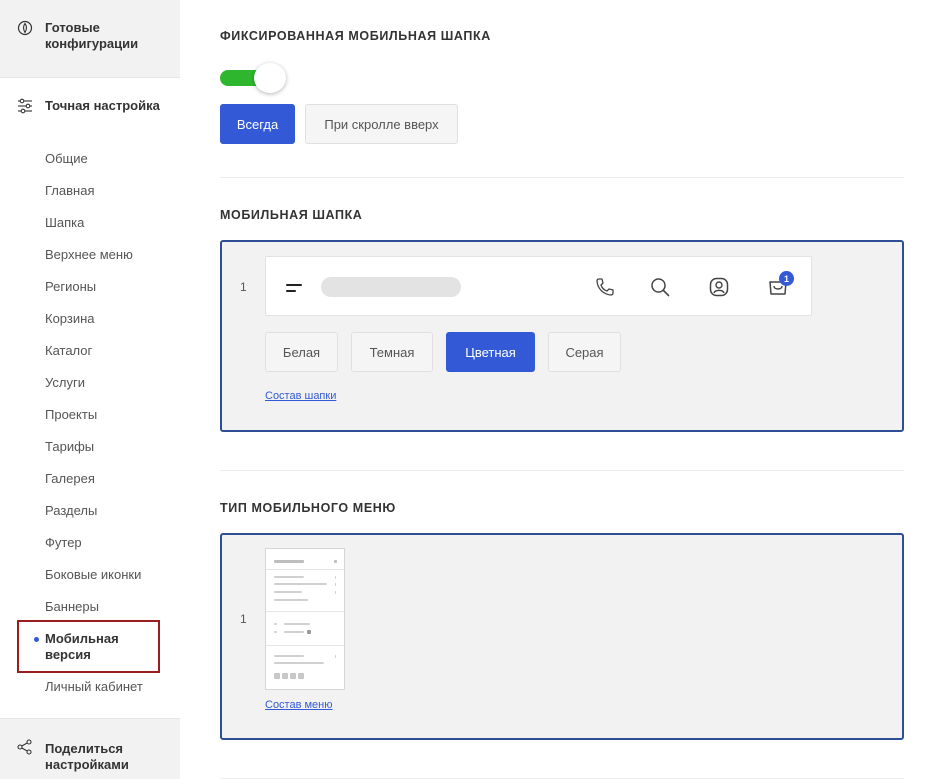  I want to click on cart-count-badge: 1, so click(786, 278).